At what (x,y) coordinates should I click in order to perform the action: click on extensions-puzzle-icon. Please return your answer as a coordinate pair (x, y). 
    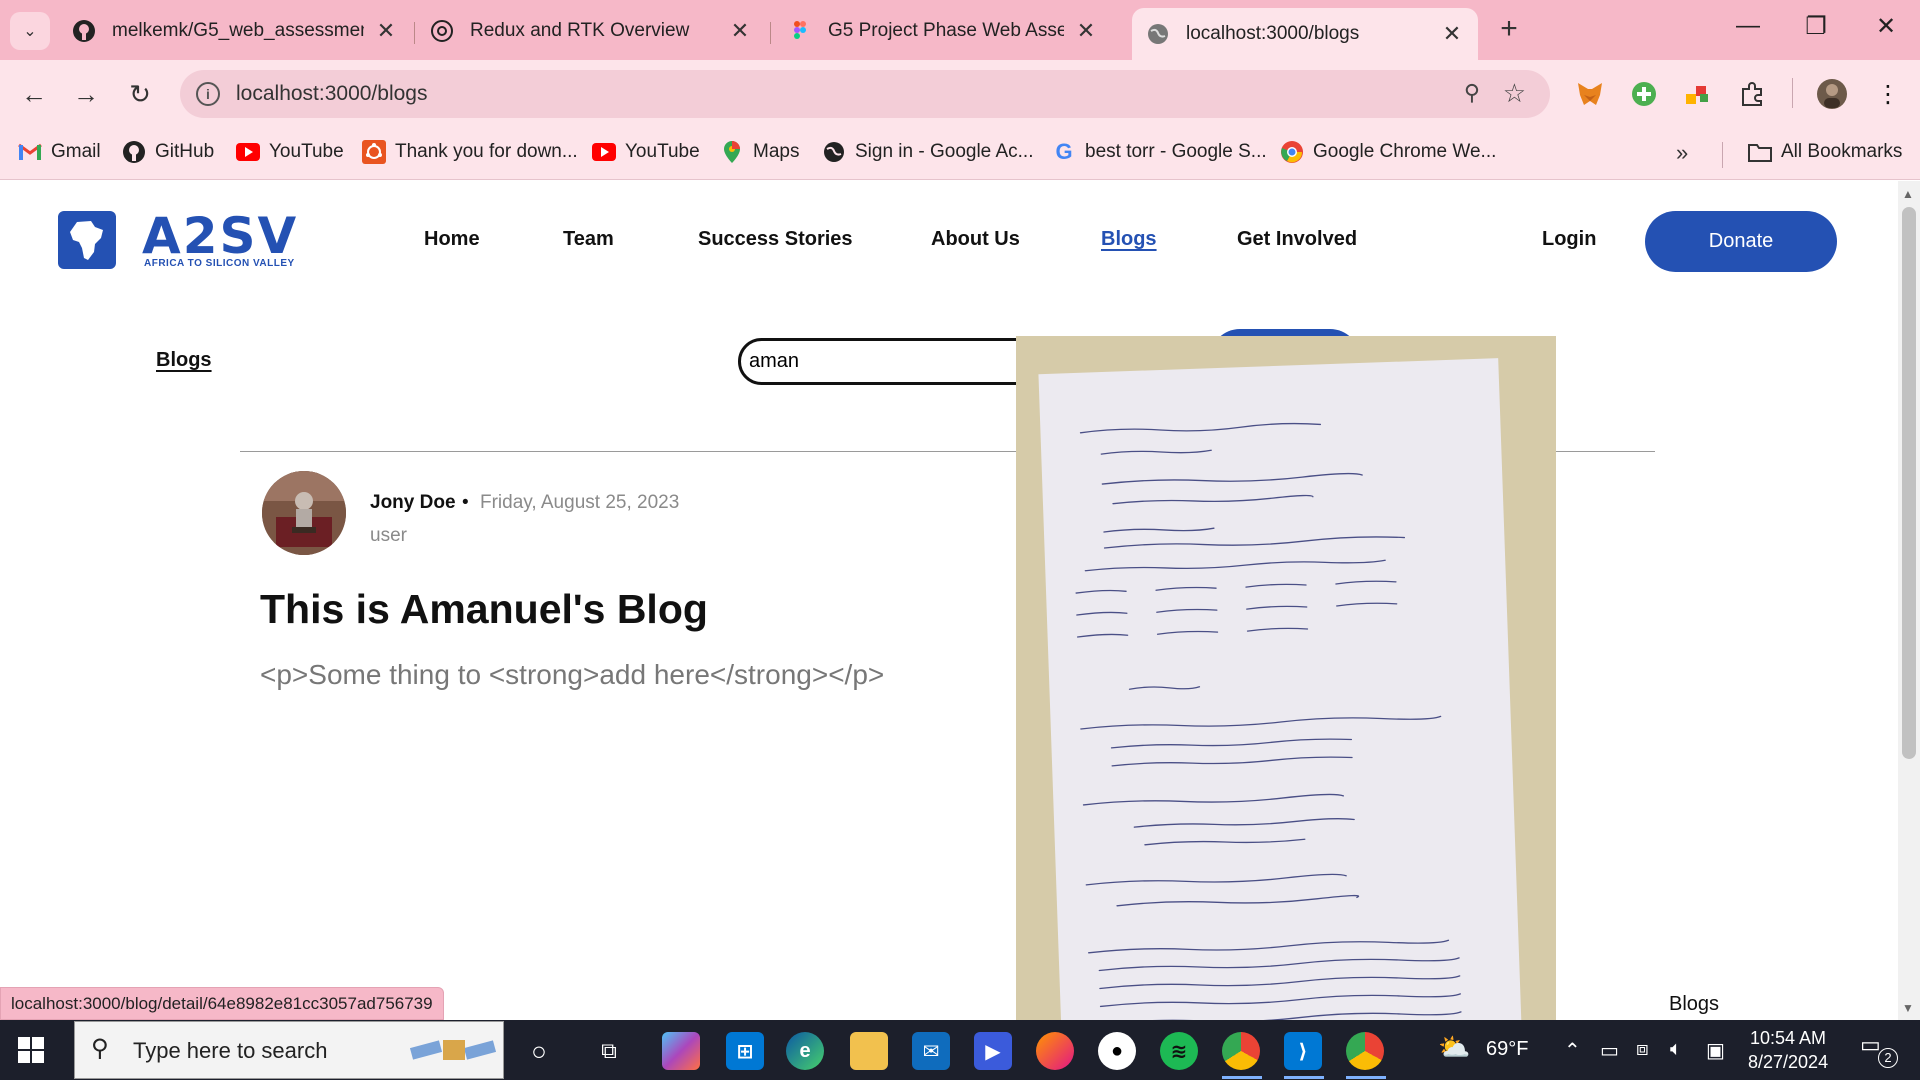
    Looking at the image, I should click on (1752, 94).